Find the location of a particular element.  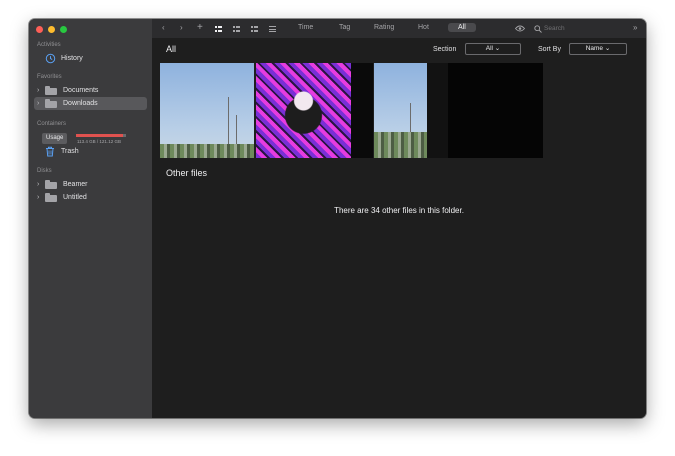

sidebar-item-history: History is located at coordinates (90, 58).